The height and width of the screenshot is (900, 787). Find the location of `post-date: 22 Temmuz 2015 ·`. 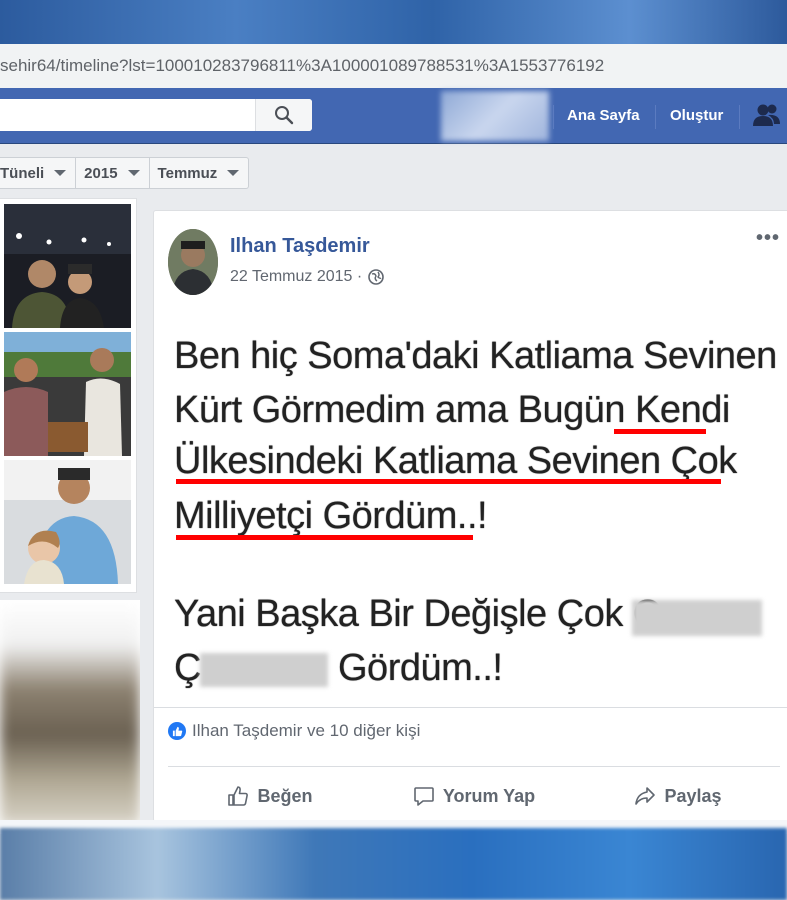

post-date: 22 Temmuz 2015 · is located at coordinates (296, 277).